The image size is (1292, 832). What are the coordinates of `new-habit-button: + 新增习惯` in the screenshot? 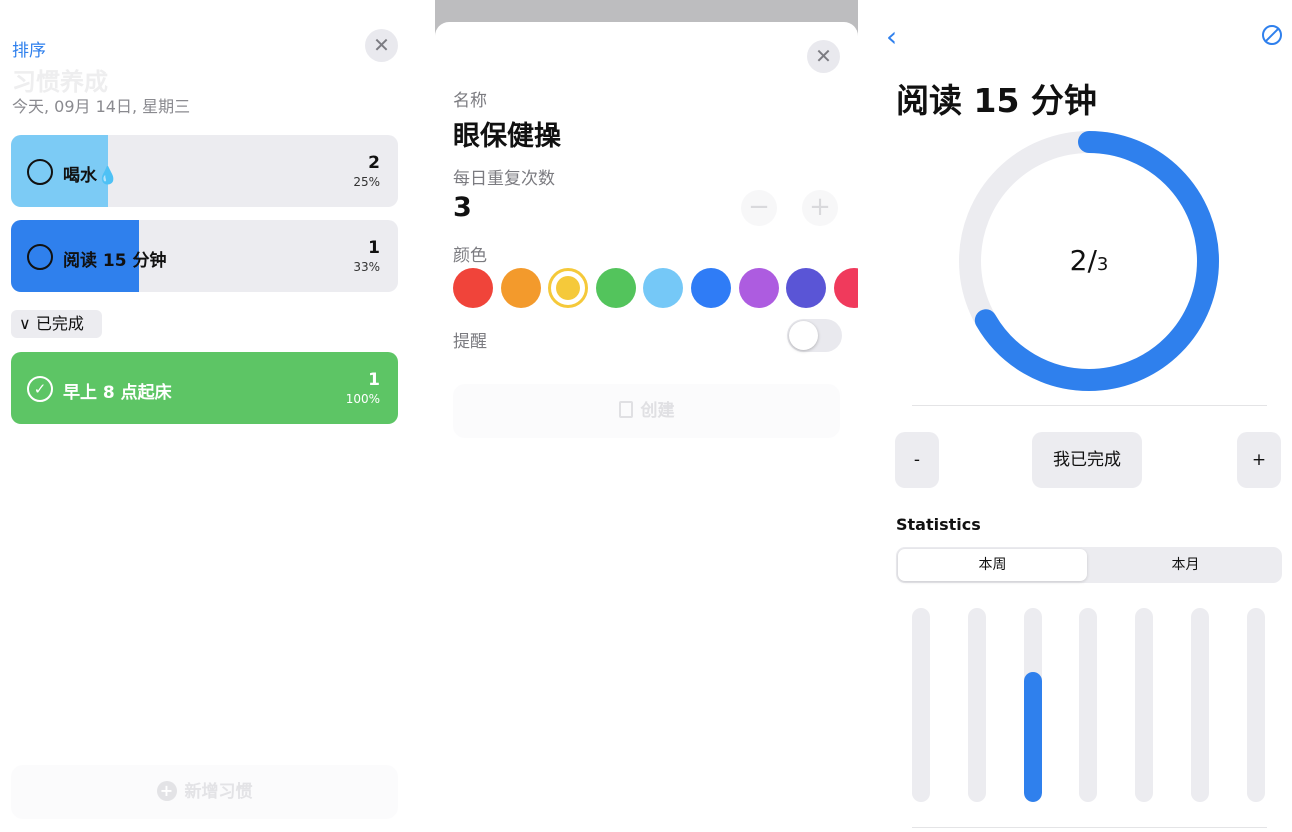 It's located at (204, 792).